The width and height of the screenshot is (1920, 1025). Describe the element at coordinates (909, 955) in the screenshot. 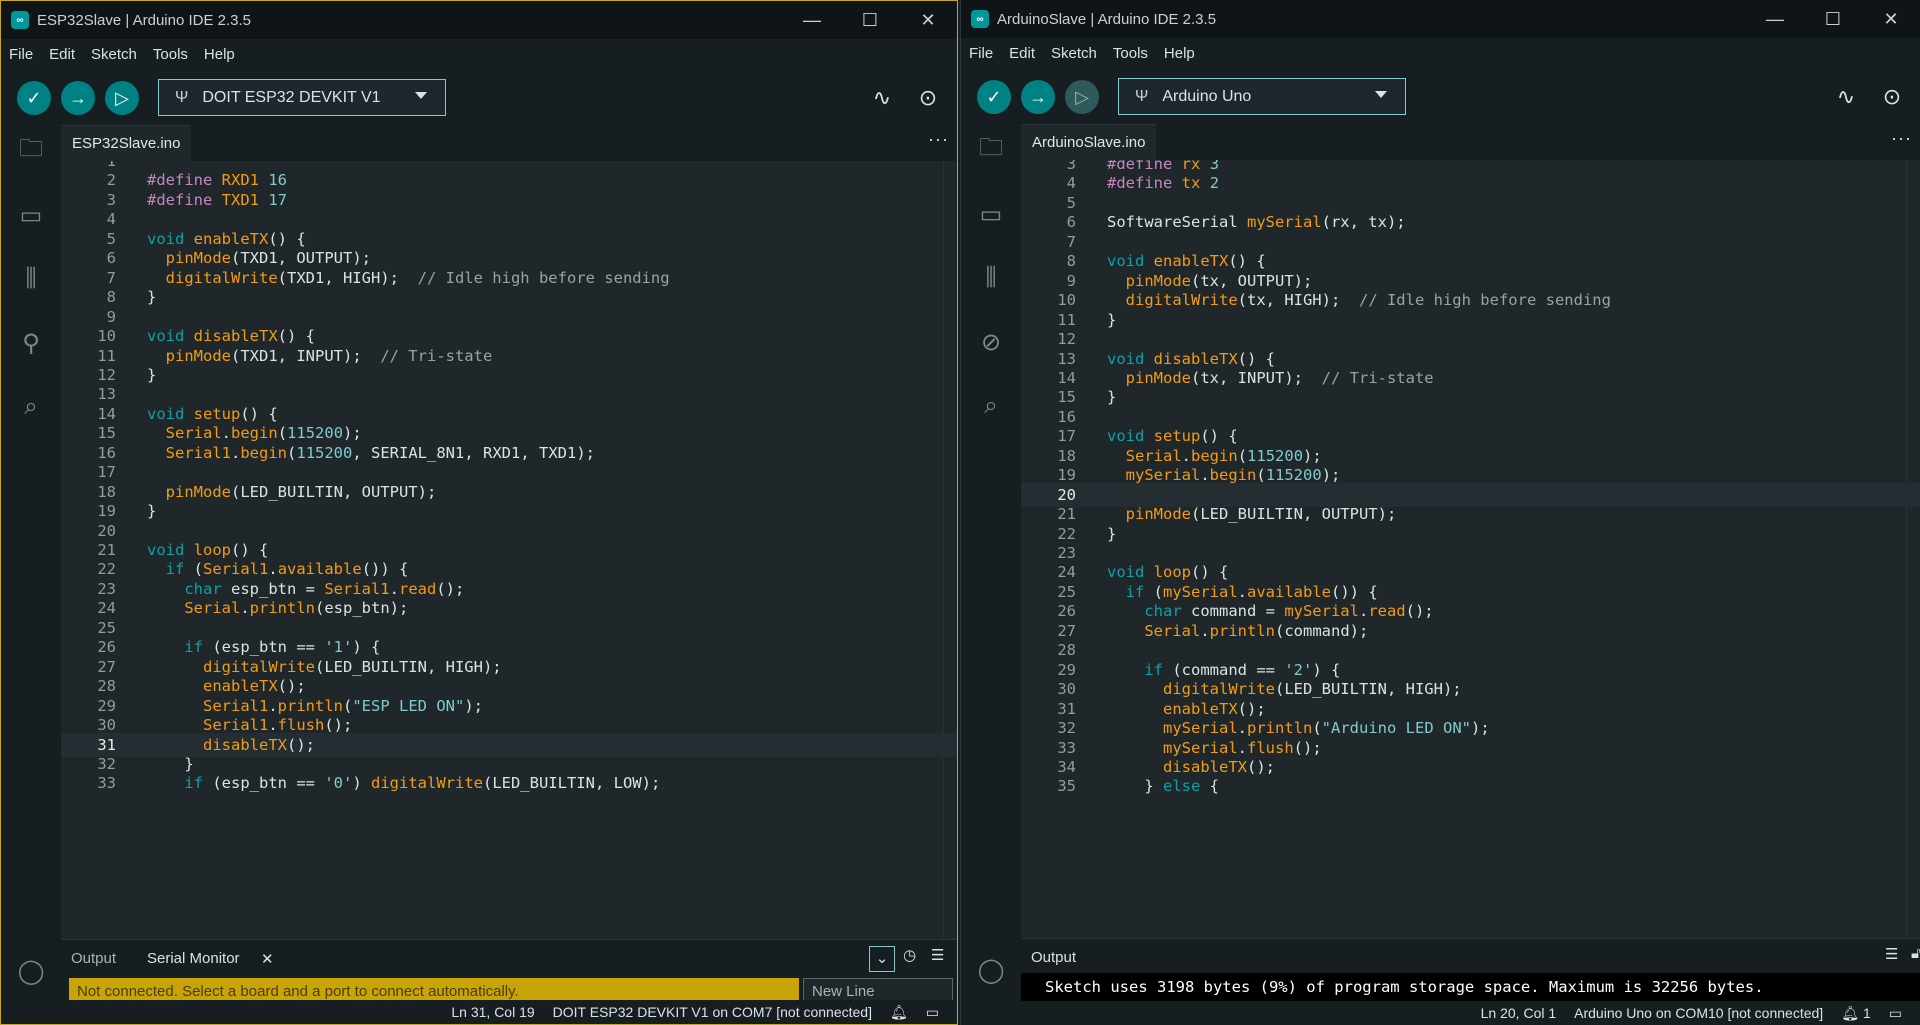

I see `timestamp-icon: ◷` at that location.